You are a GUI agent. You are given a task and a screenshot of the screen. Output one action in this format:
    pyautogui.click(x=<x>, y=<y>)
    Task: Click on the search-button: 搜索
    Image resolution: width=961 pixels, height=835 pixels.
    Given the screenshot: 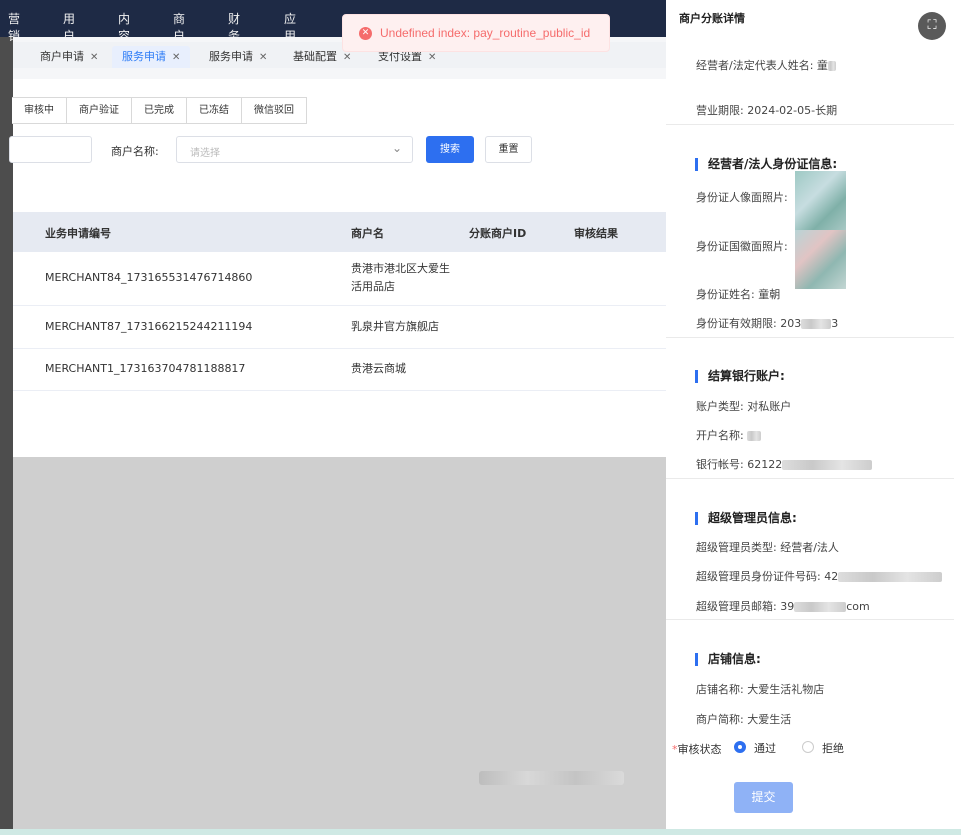 What is the action you would take?
    pyautogui.click(x=450, y=149)
    